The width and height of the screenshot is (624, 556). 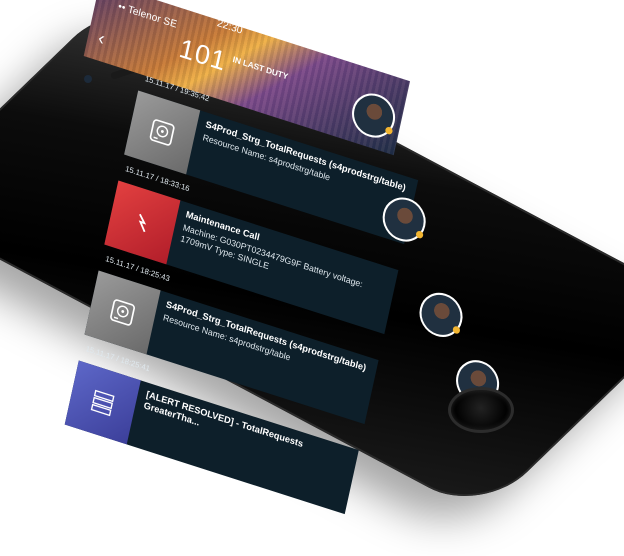 I want to click on home-button, so click(x=481, y=410).